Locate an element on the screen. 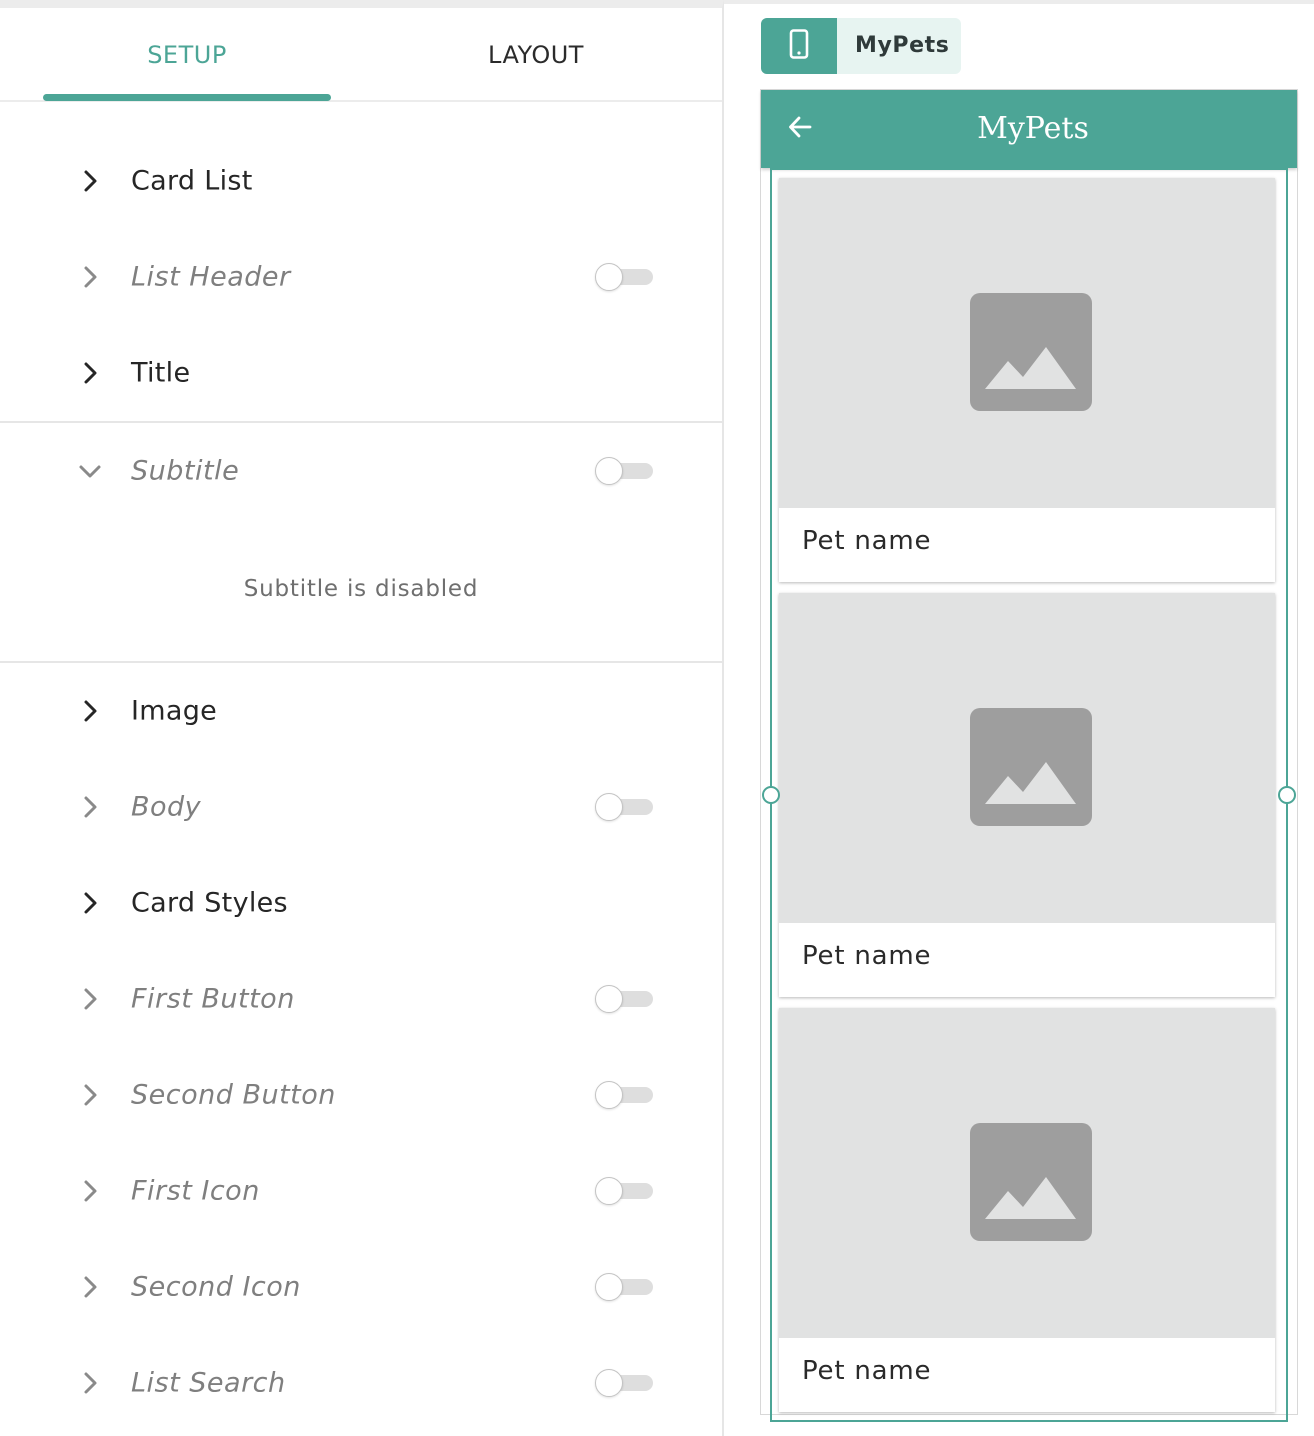 The width and height of the screenshot is (1314, 1436). section-label: First Icon is located at coordinates (195, 1191).